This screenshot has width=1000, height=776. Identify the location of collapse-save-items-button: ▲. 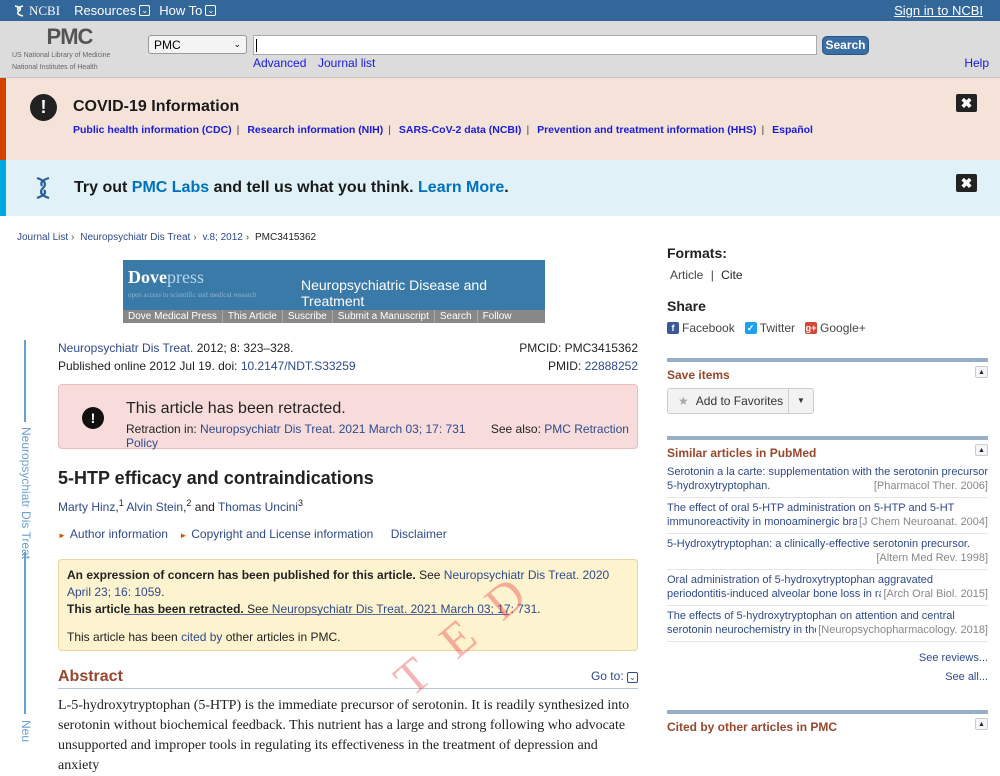
(981, 372).